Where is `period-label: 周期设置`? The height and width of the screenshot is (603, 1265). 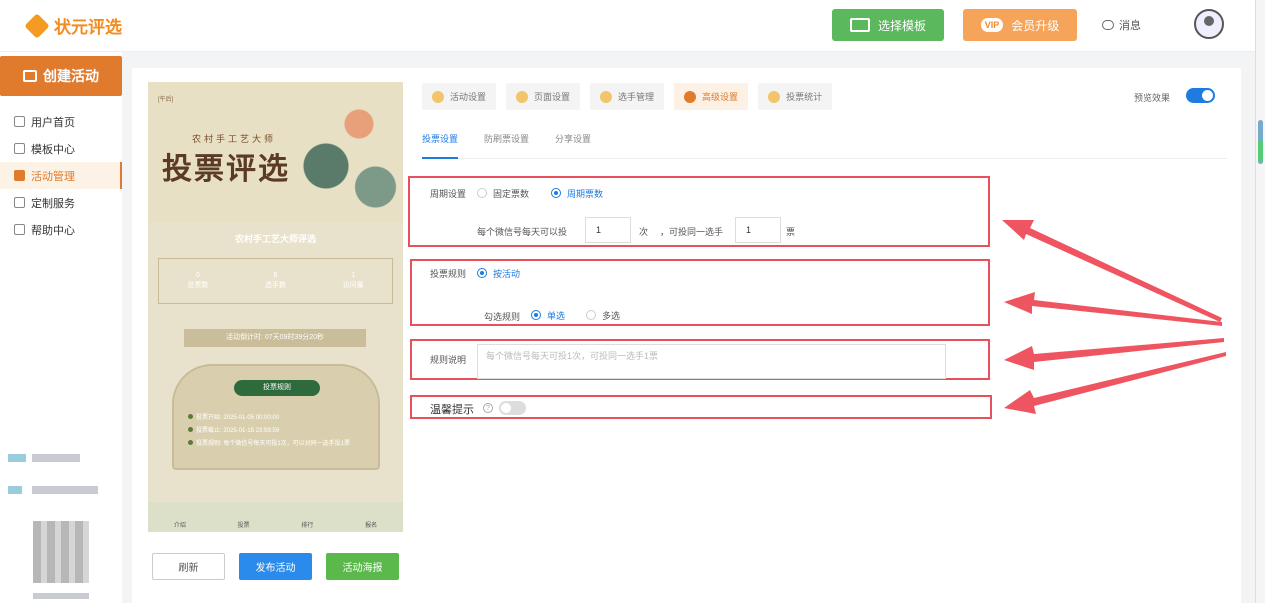 period-label: 周期设置 is located at coordinates (448, 194).